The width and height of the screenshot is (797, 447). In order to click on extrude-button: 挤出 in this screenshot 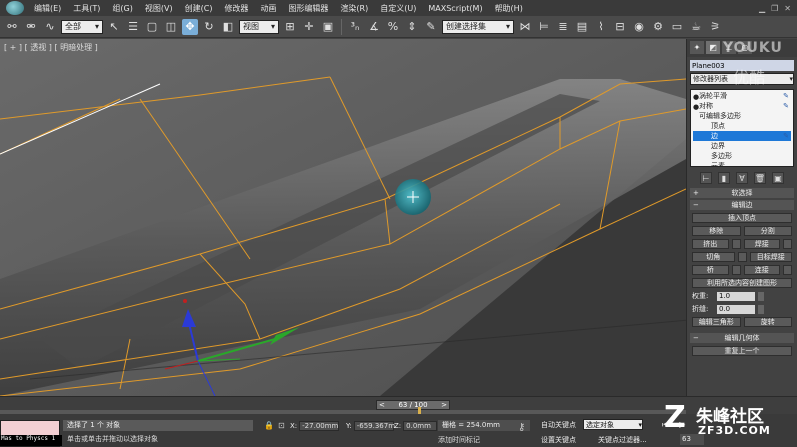, I will do `click(710, 244)`.